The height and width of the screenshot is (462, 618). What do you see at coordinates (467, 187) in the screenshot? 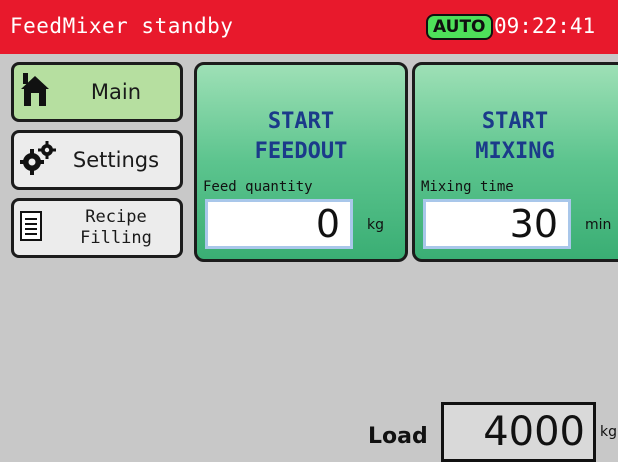
I see `mixing-time-label: Mixing time` at bounding box center [467, 187].